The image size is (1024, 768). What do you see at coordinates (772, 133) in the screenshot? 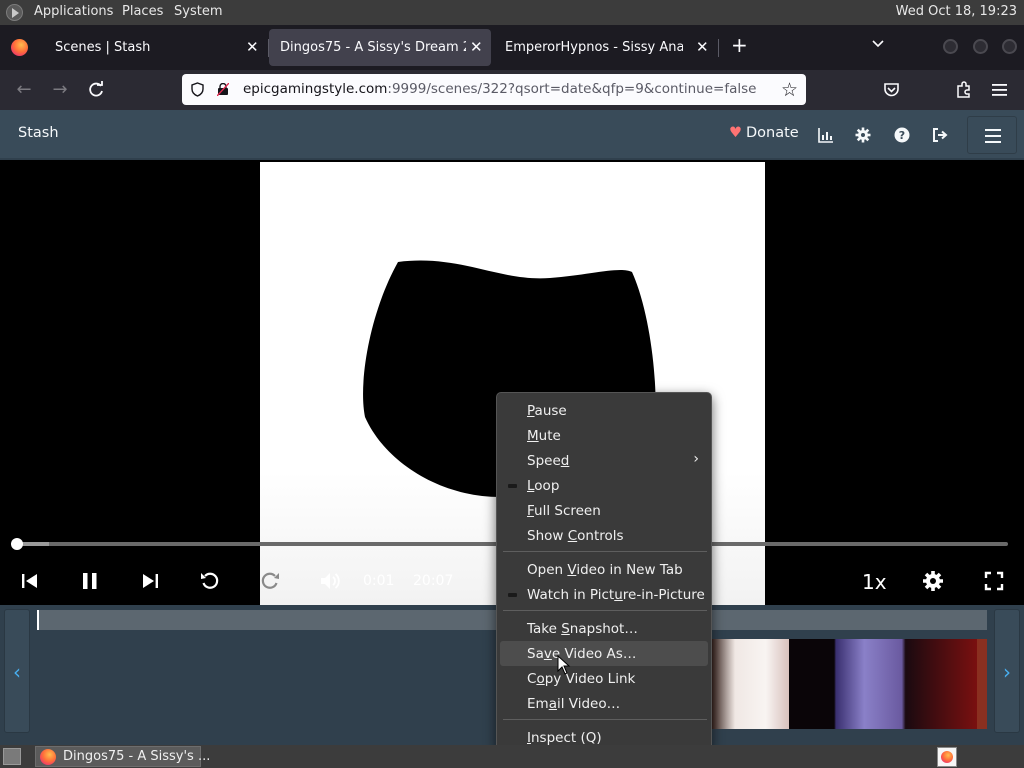
I see `donate-label: Donate` at bounding box center [772, 133].